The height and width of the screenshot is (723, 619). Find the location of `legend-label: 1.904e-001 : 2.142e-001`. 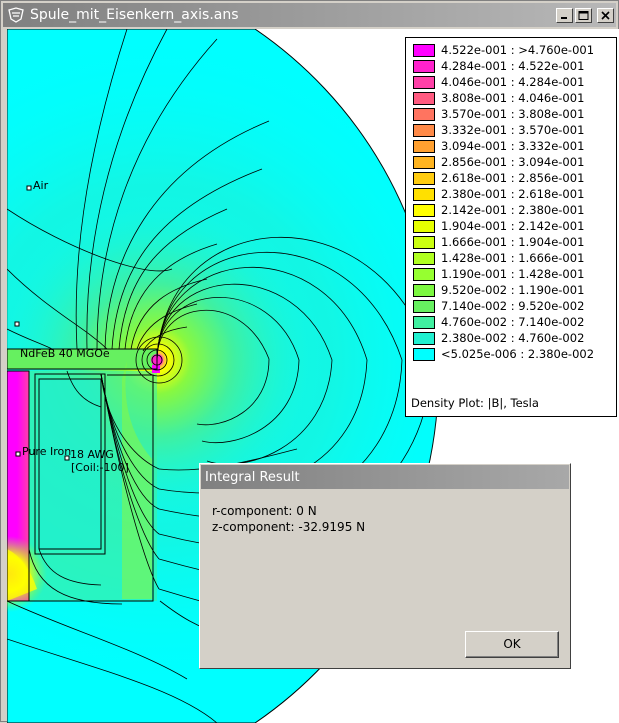

legend-label: 1.904e-001 : 2.142e-001 is located at coordinates (513, 226).